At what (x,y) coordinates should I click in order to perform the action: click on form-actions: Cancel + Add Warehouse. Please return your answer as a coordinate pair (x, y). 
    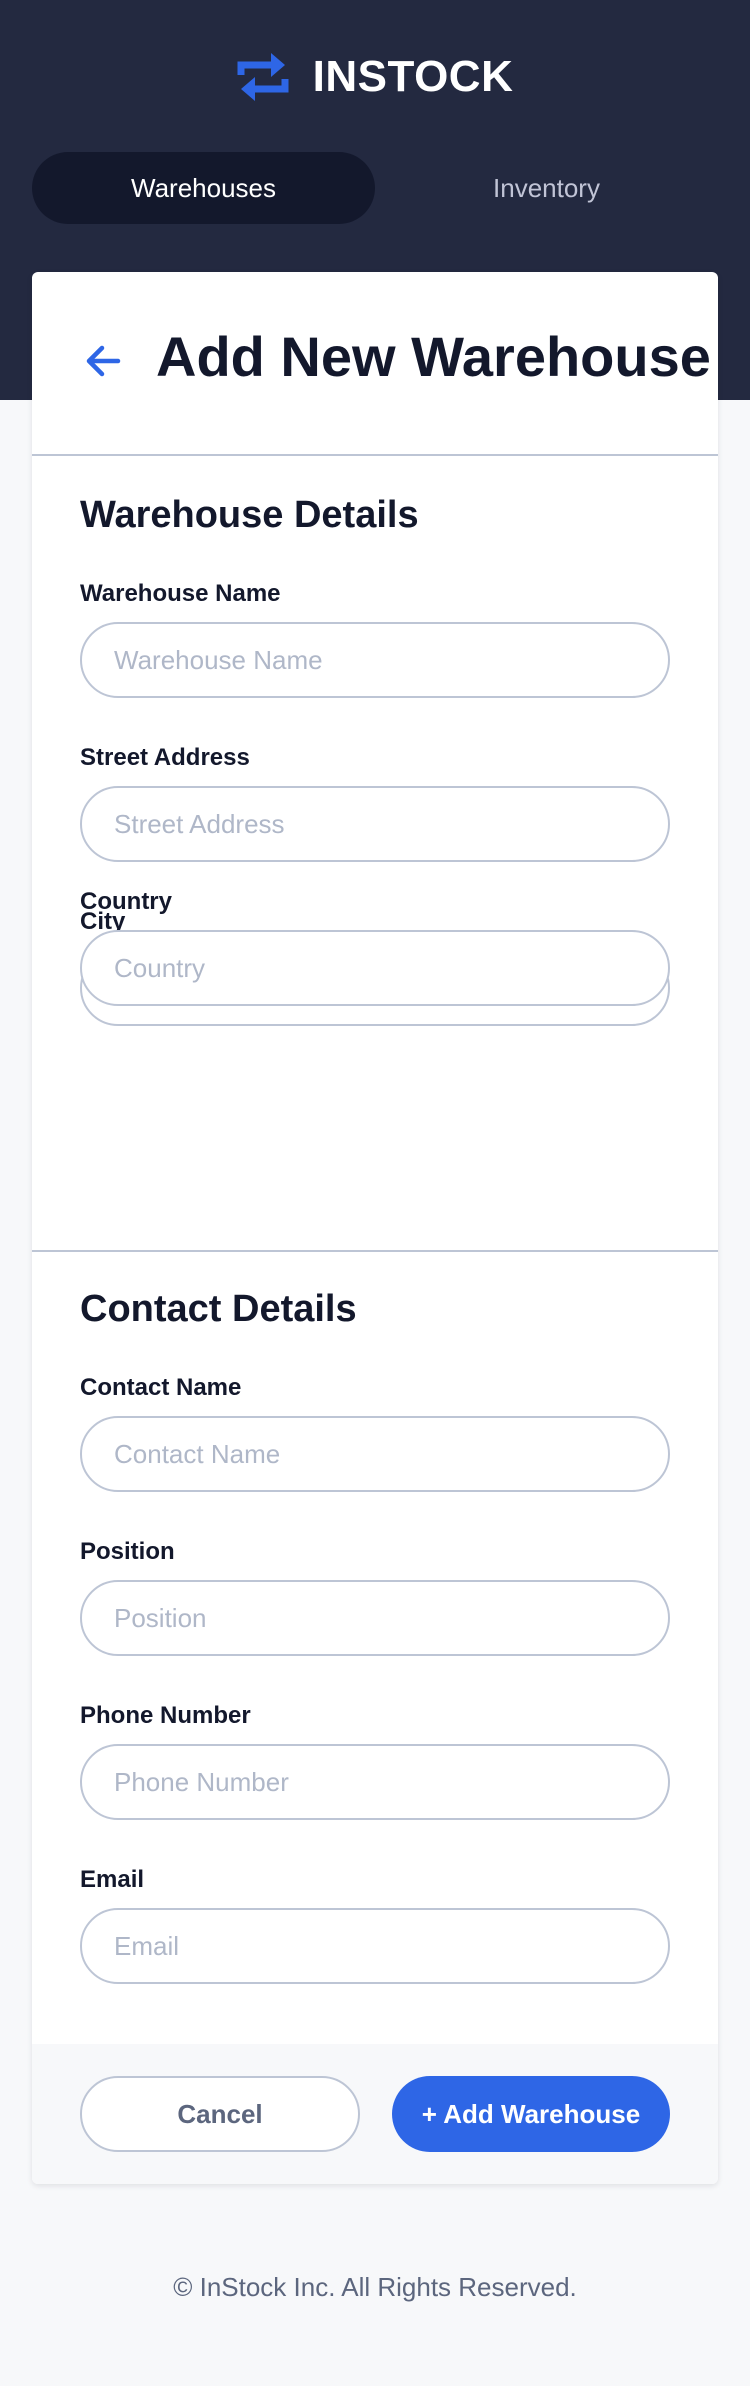
    Looking at the image, I should click on (375, 2114).